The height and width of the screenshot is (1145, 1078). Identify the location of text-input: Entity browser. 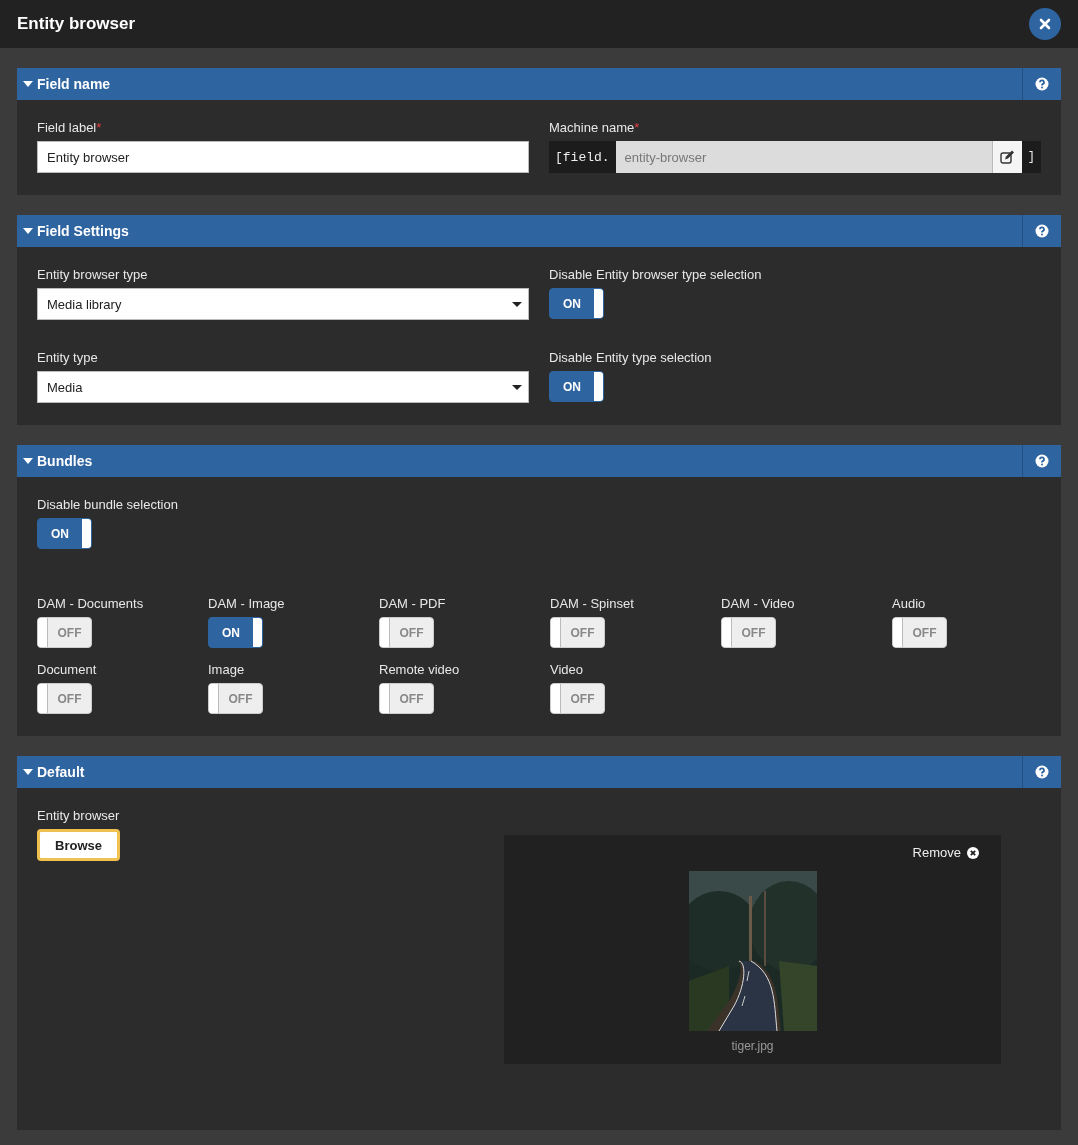
(283, 157).